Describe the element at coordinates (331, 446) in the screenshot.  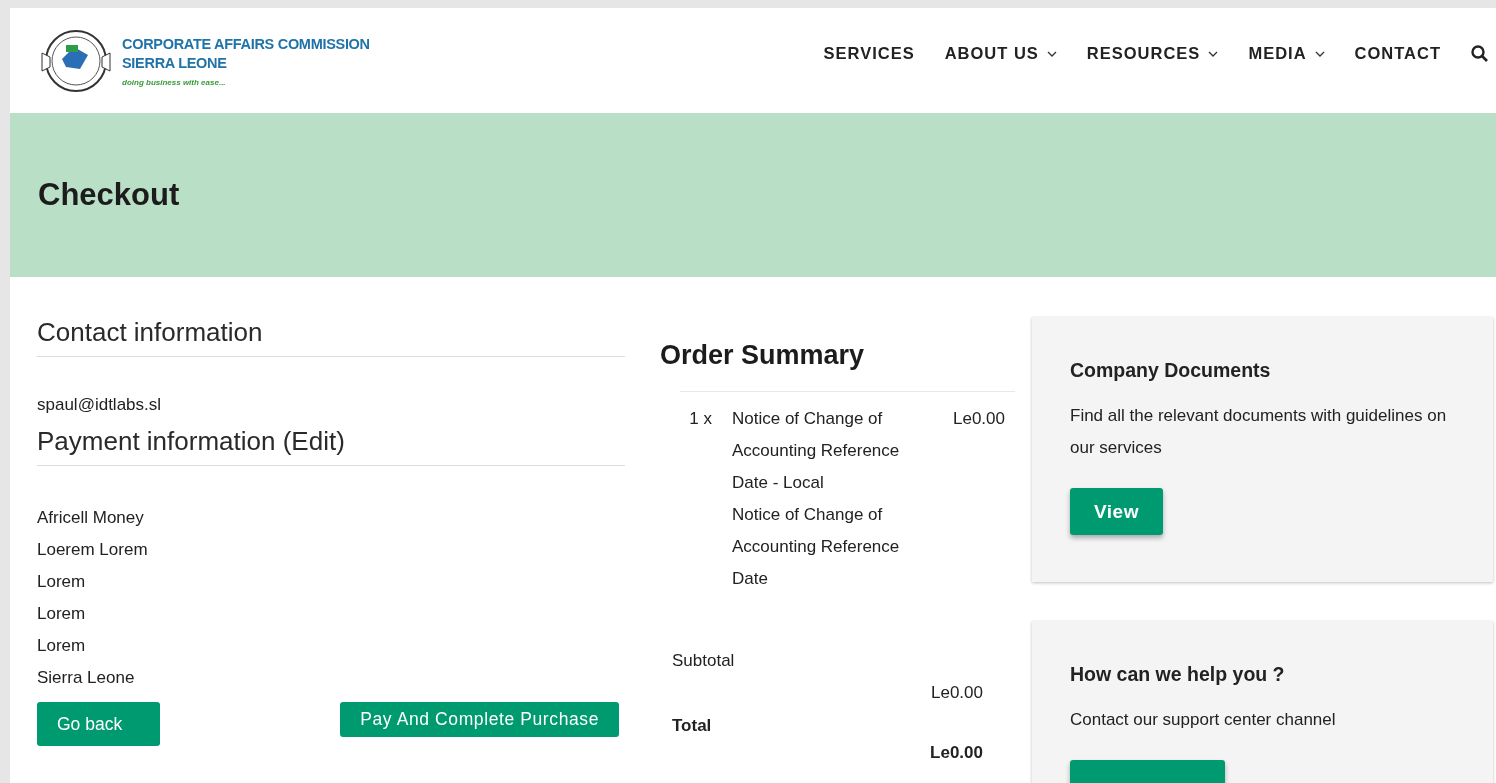
I see `section-heading: Payment information (Edit)` at that location.